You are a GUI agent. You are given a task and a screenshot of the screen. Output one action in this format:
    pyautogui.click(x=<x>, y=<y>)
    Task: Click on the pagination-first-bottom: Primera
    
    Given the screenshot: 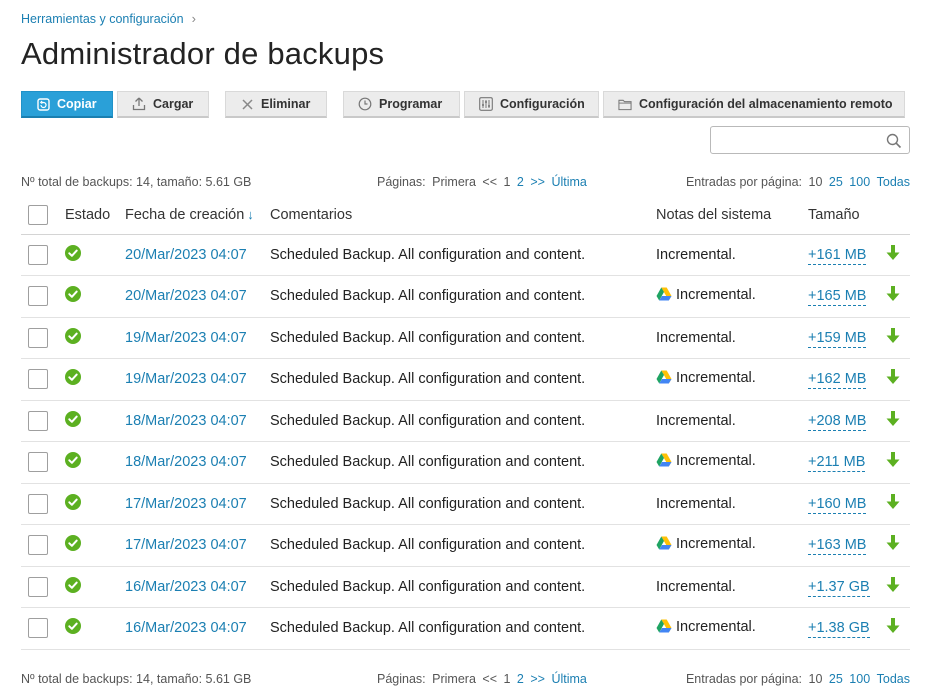 What is the action you would take?
    pyautogui.click(x=454, y=679)
    